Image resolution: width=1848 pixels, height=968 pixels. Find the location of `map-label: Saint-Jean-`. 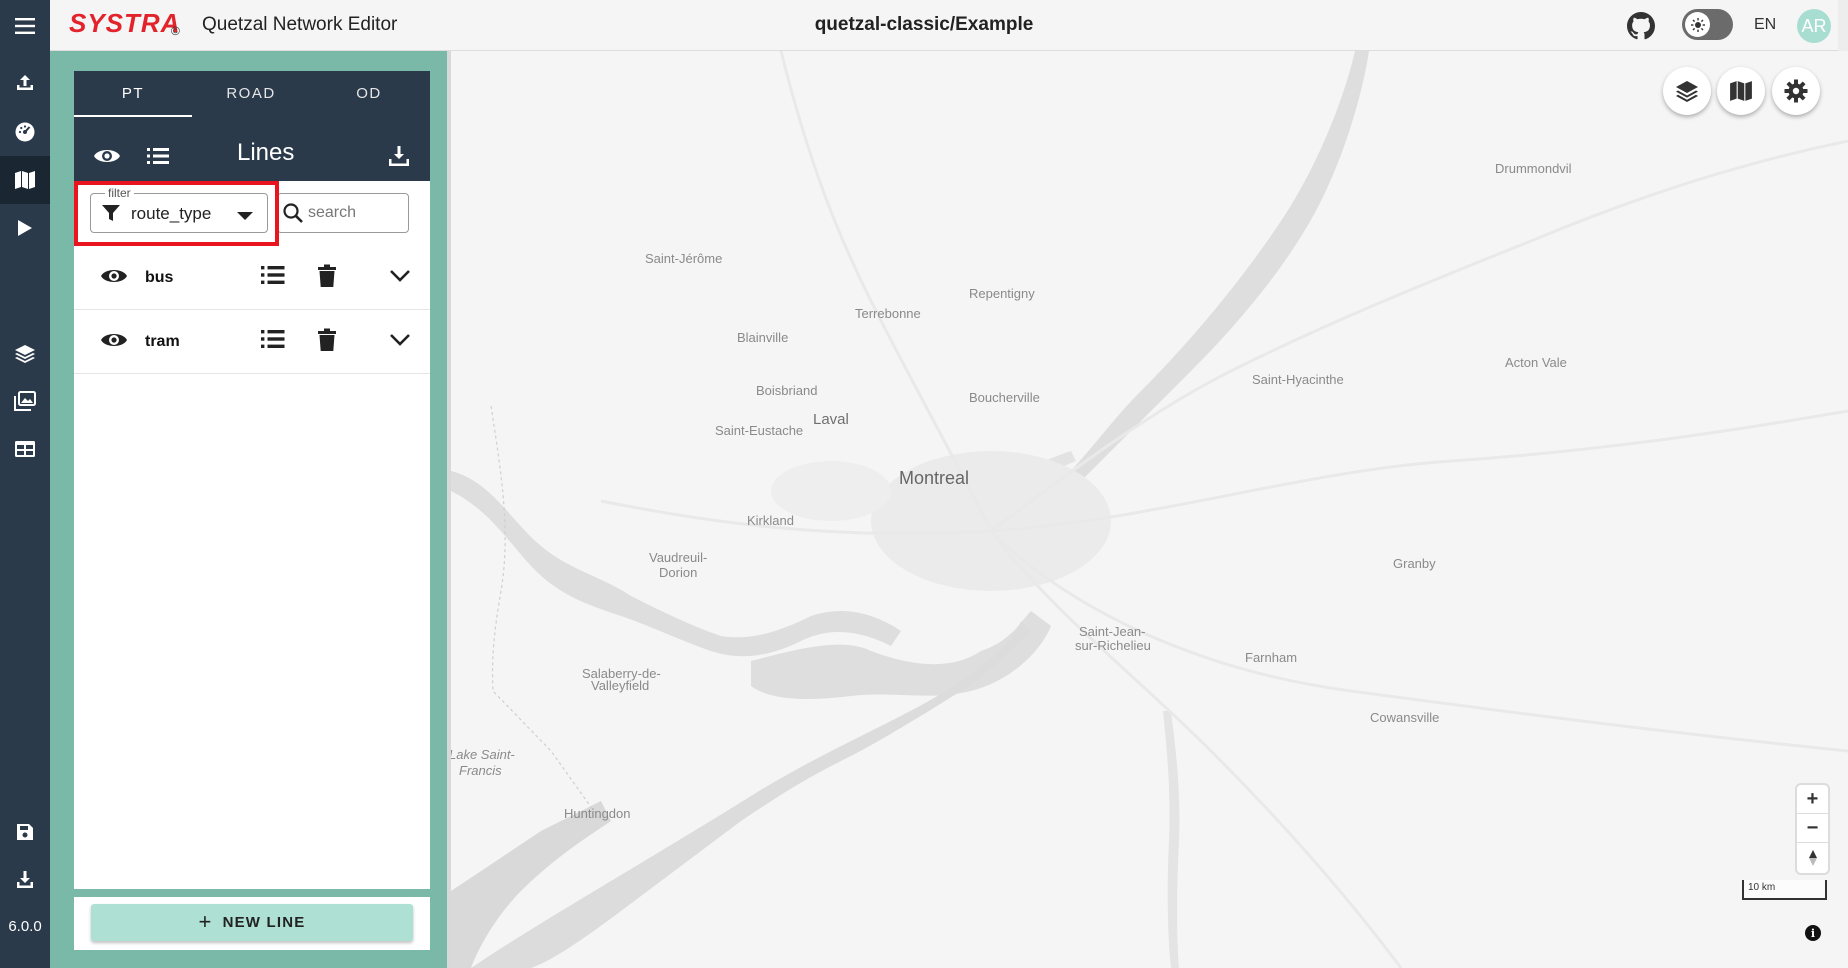

map-label: Saint-Jean- is located at coordinates (1112, 631).